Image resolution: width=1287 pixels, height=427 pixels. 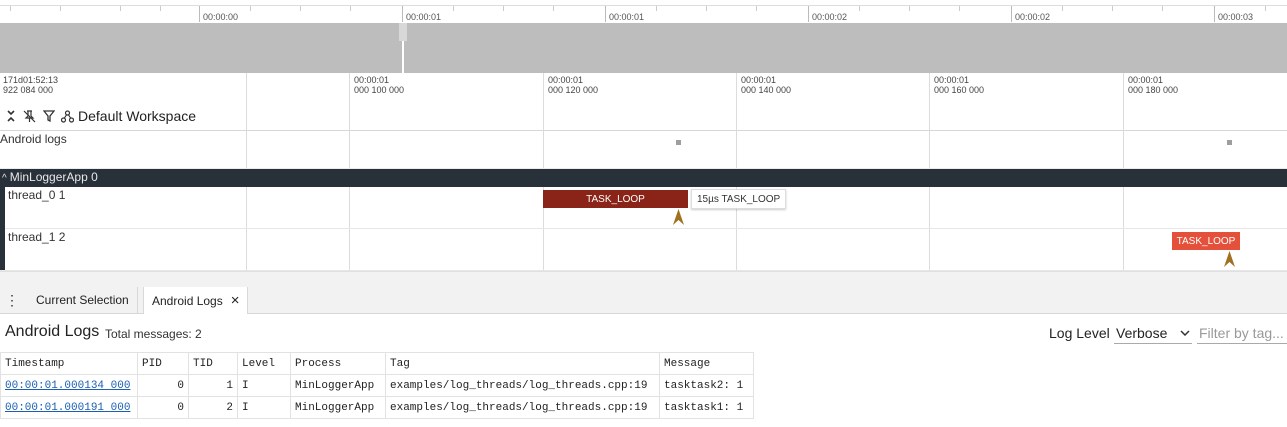 I want to click on cell-tid: 2, so click(x=213, y=407).